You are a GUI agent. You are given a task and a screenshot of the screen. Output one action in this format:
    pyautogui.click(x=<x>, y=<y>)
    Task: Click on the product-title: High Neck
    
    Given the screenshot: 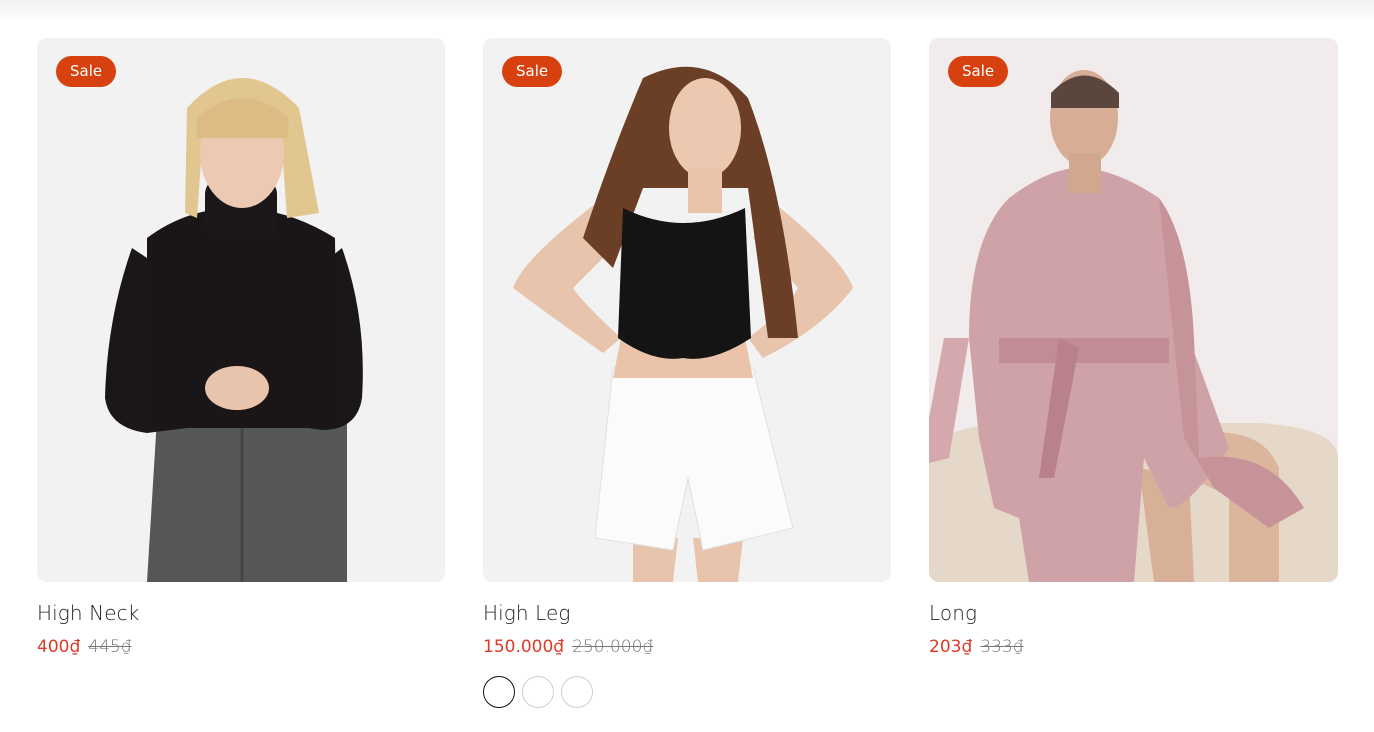 What is the action you would take?
    pyautogui.click(x=241, y=613)
    